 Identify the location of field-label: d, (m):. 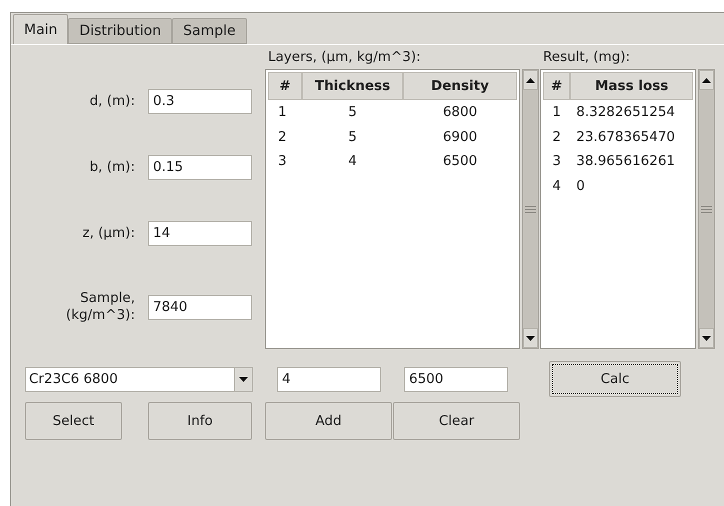
(111, 101).